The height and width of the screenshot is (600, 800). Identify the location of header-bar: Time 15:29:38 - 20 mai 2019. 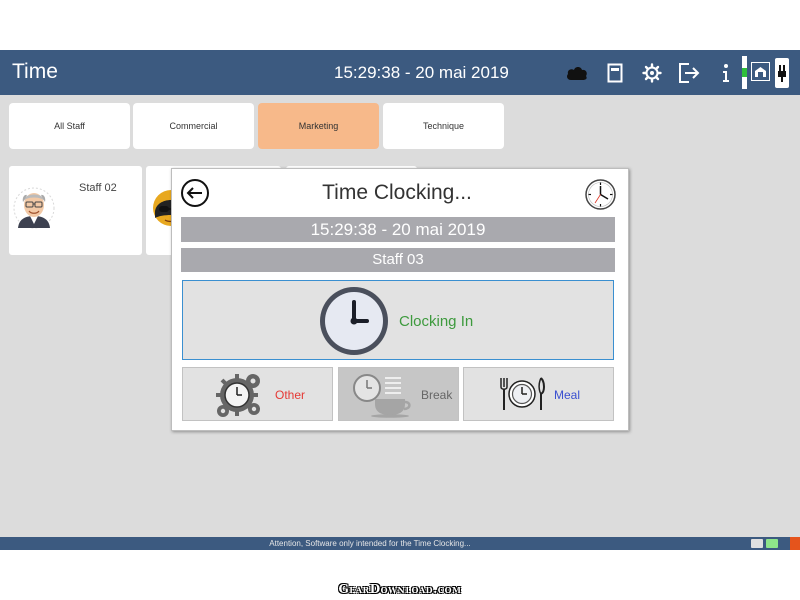
(400, 72).